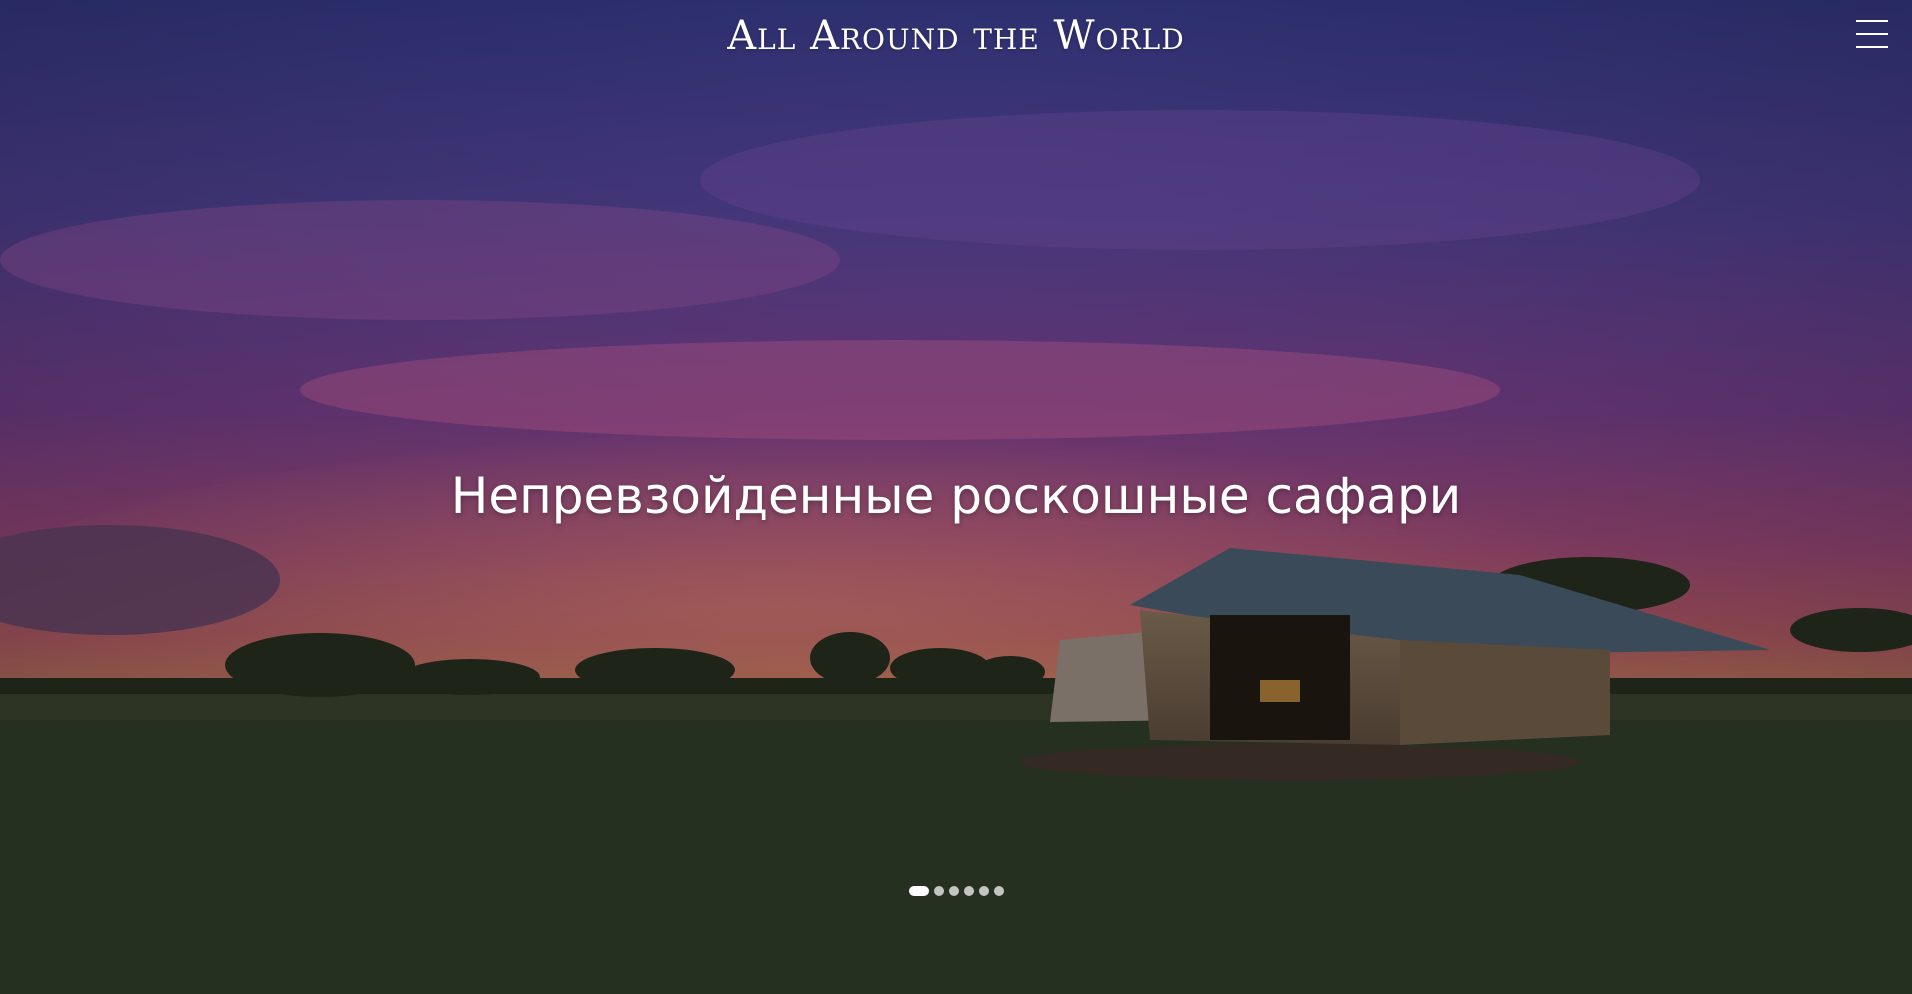  I want to click on site-logo: All Around the World, so click(956, 36).